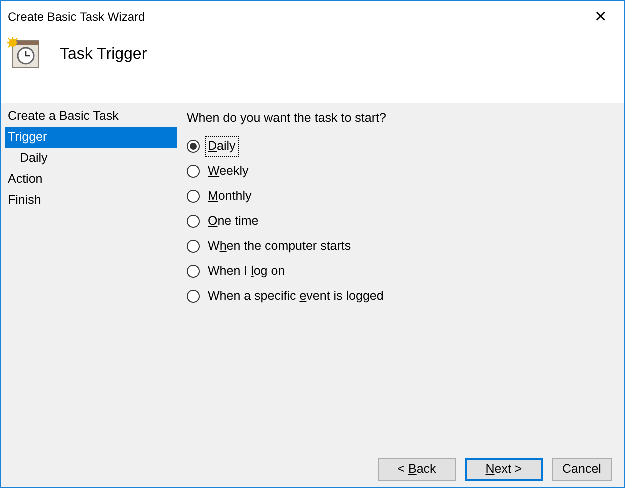 Image resolution: width=625 pixels, height=488 pixels. Describe the element at coordinates (228, 171) in the screenshot. I see `option-label: Weekly` at that location.